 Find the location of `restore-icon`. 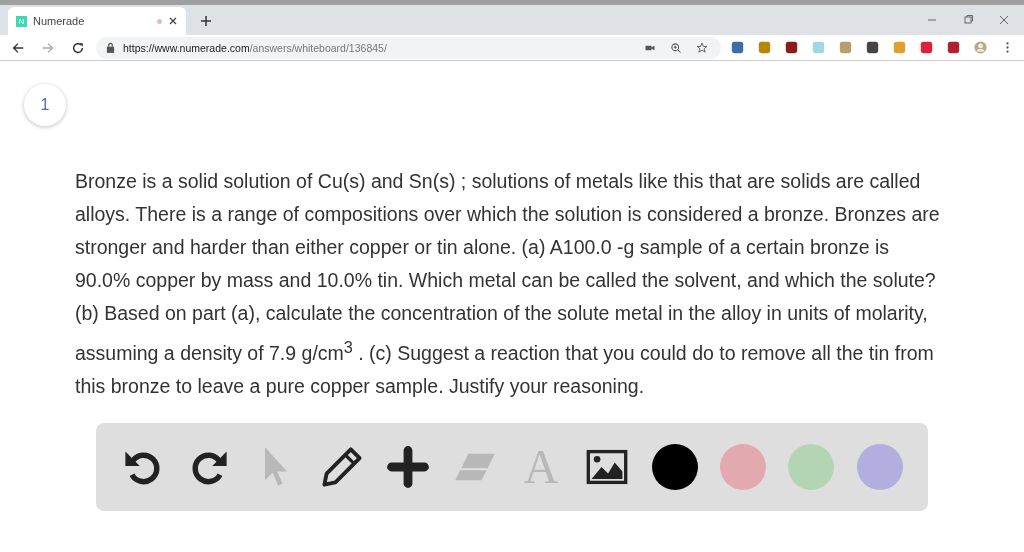

restore-icon is located at coordinates (968, 20).